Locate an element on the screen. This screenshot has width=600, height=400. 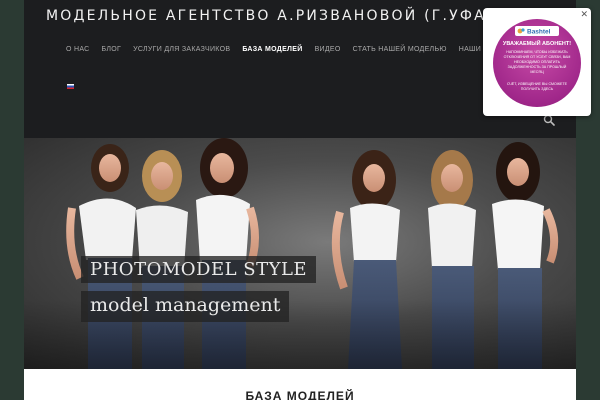
banner-caption-line2: model management is located at coordinates (185, 306).